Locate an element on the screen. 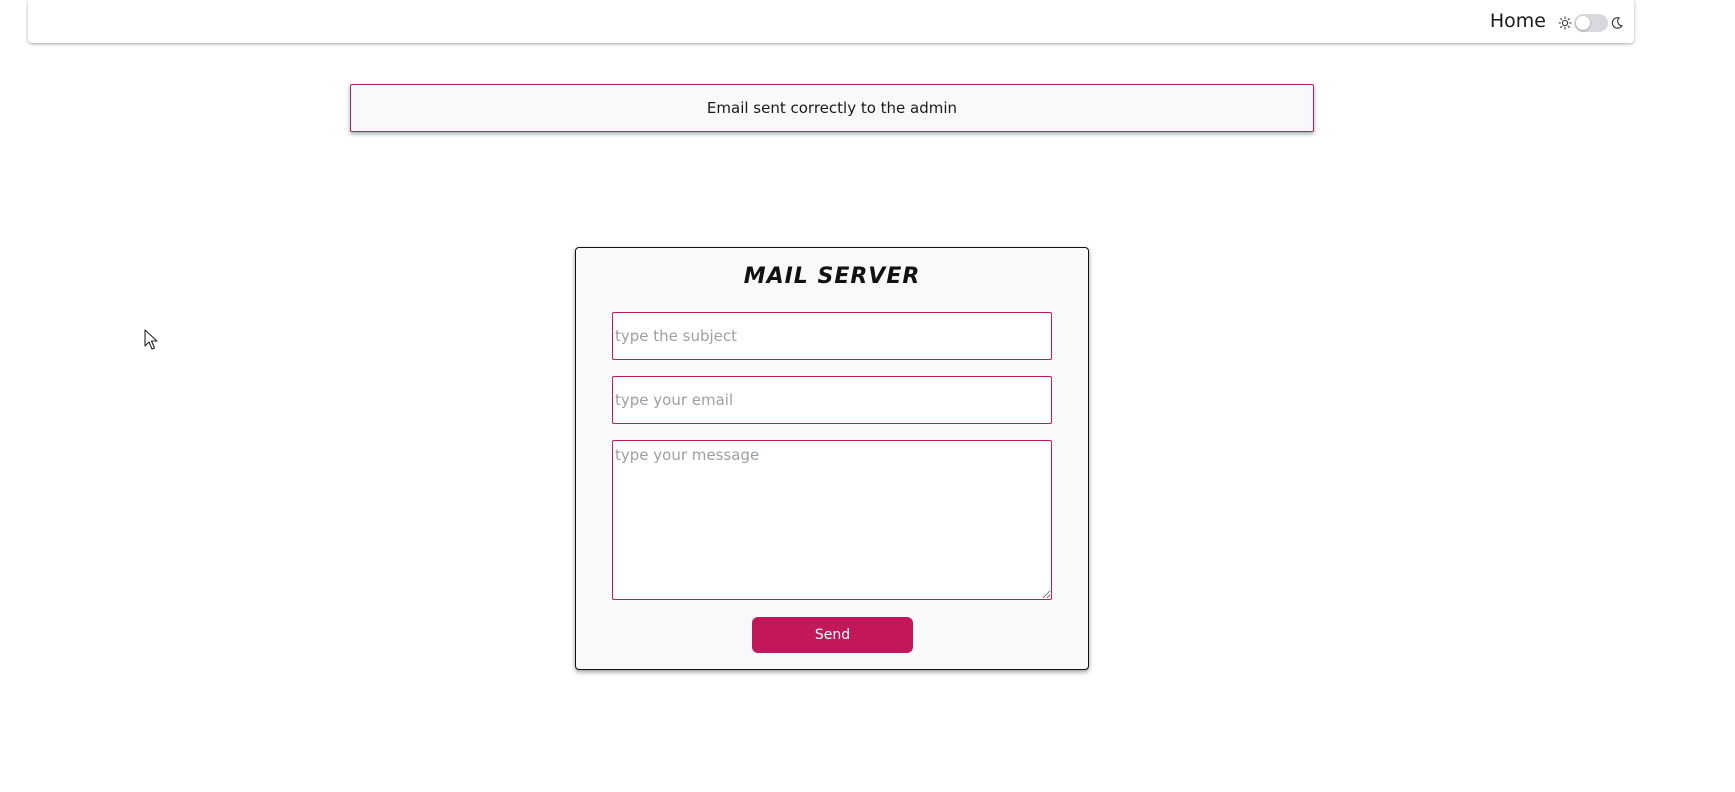  moon-icon is located at coordinates (1617, 23).